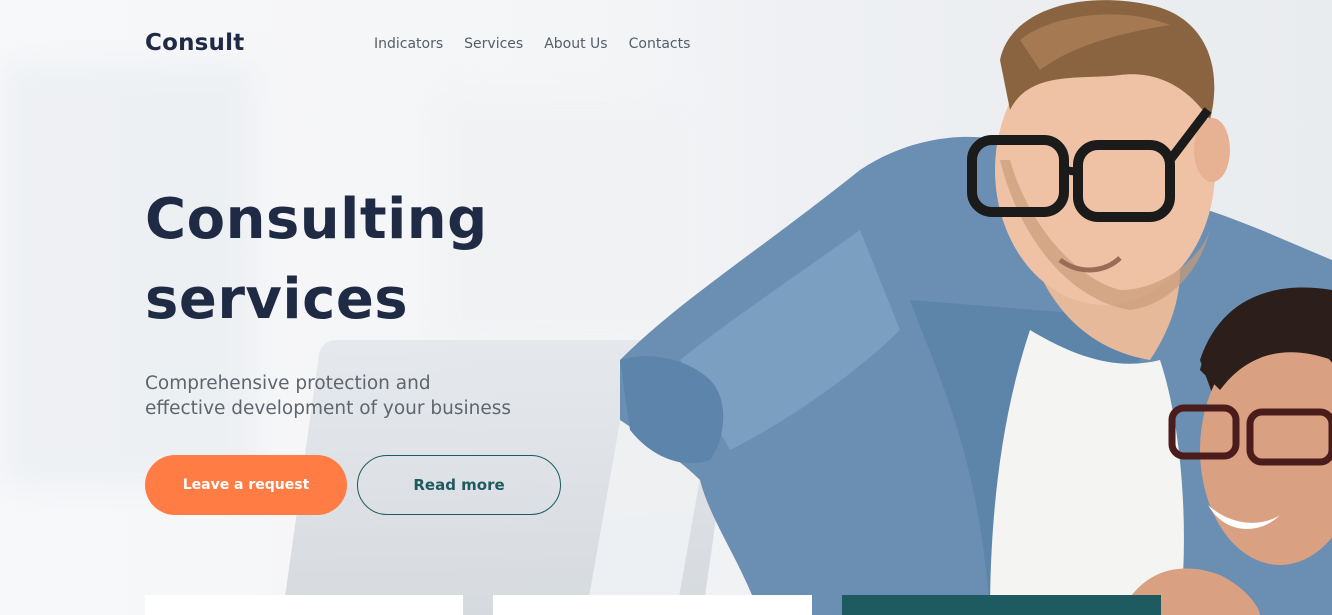  I want to click on site-logo: Consult, so click(194, 43).